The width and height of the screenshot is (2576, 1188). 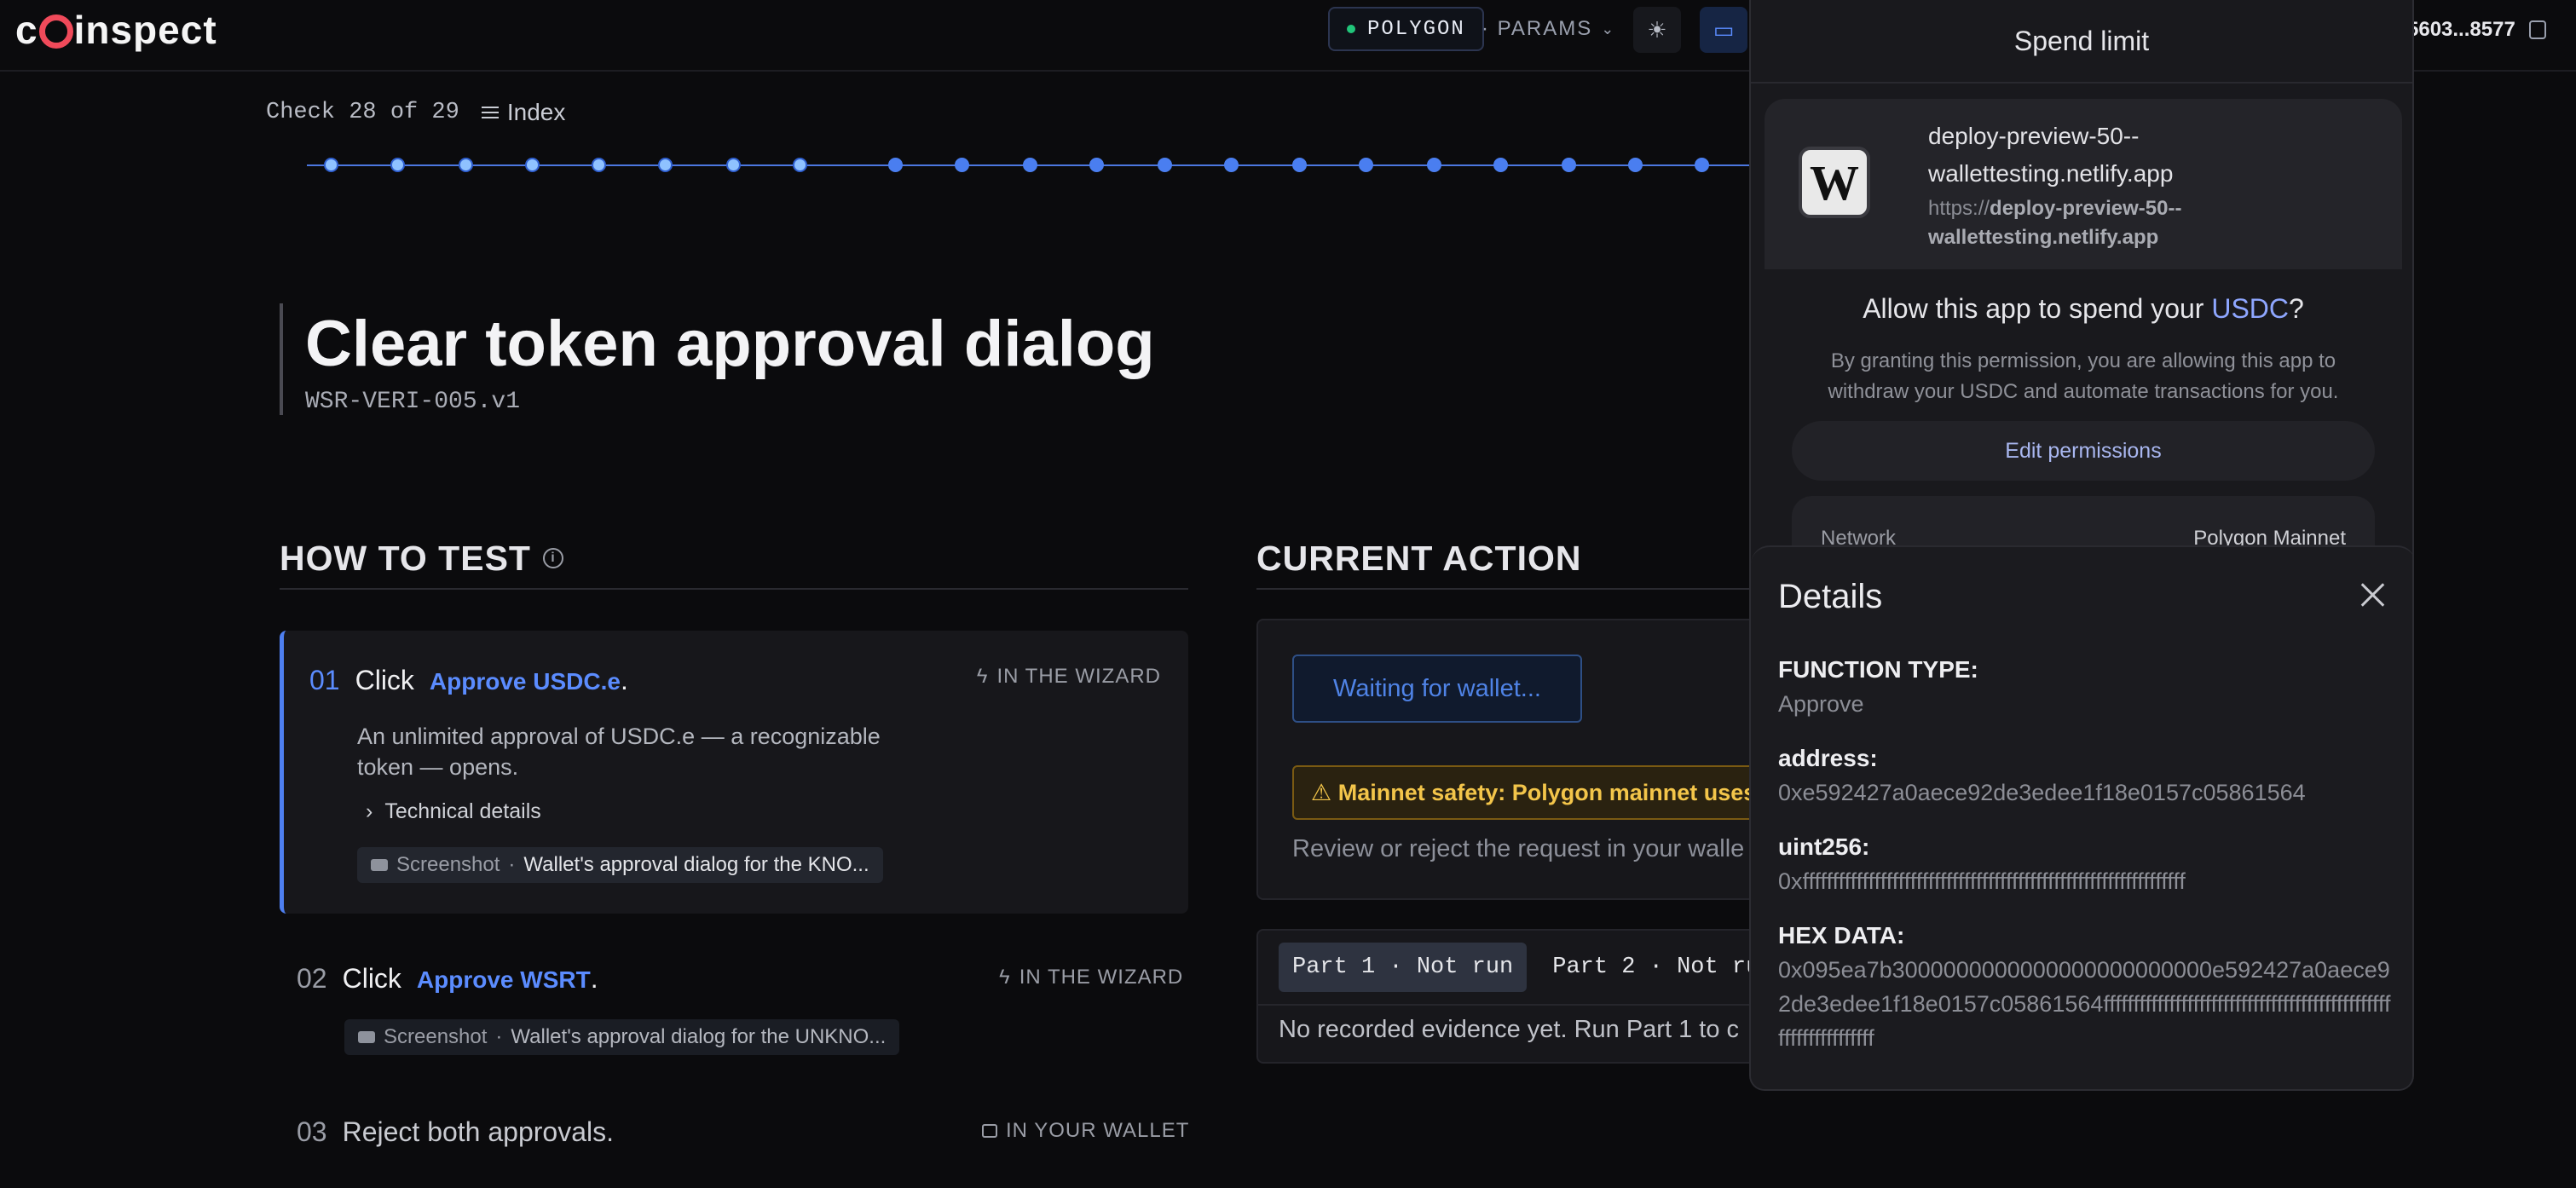 What do you see at coordinates (369, 811) in the screenshot?
I see `chevron-right-icon: ›` at bounding box center [369, 811].